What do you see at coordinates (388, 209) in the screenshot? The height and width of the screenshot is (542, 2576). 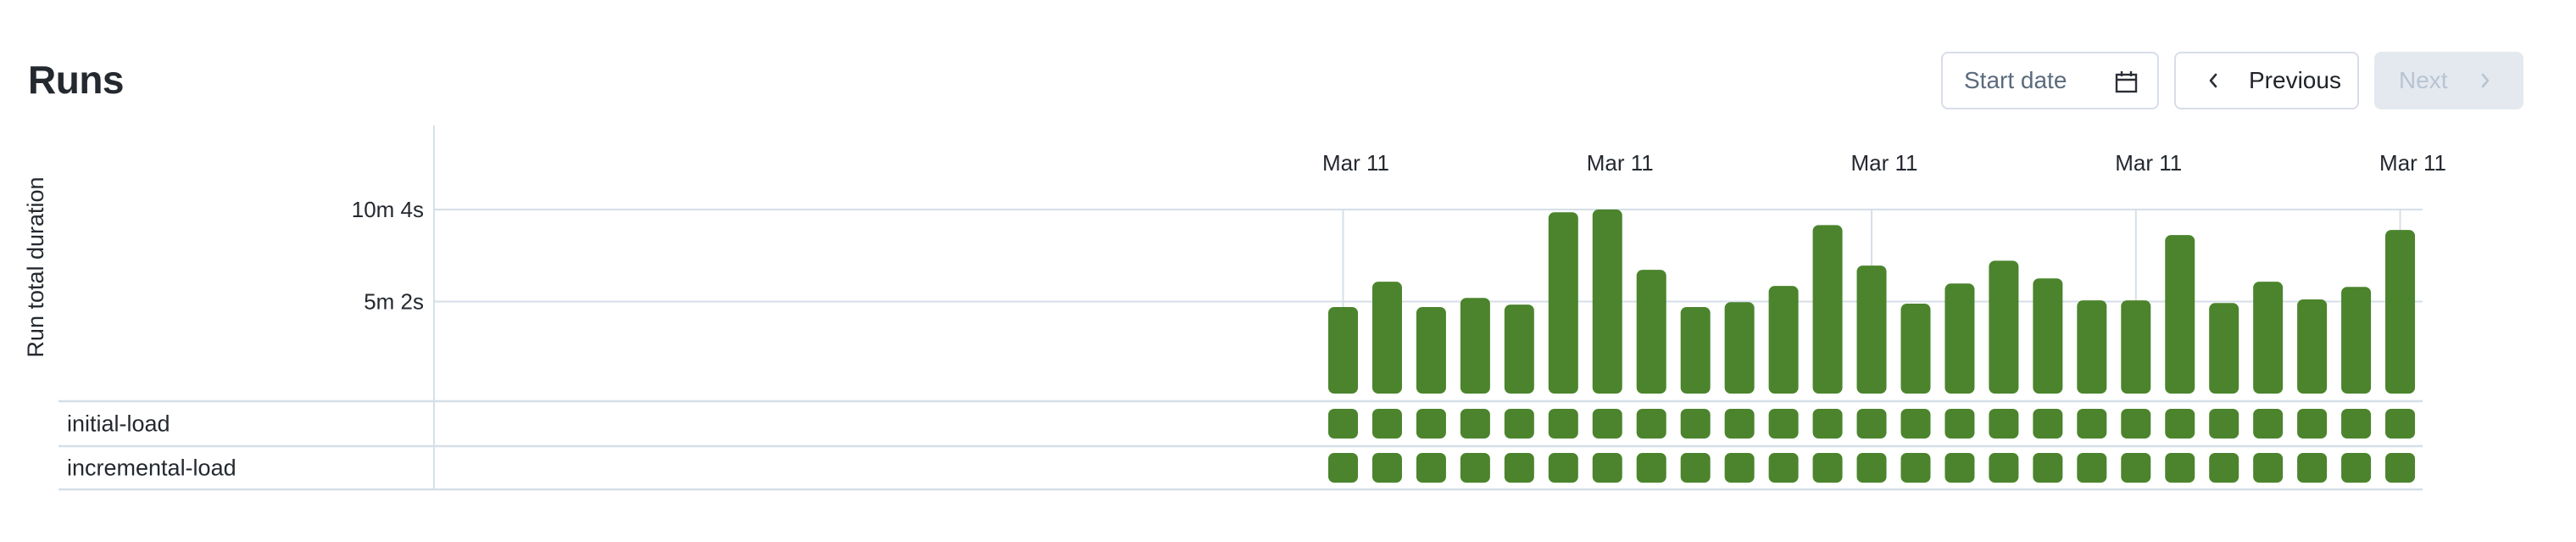 I see `y-tick-label: 10m 4s` at bounding box center [388, 209].